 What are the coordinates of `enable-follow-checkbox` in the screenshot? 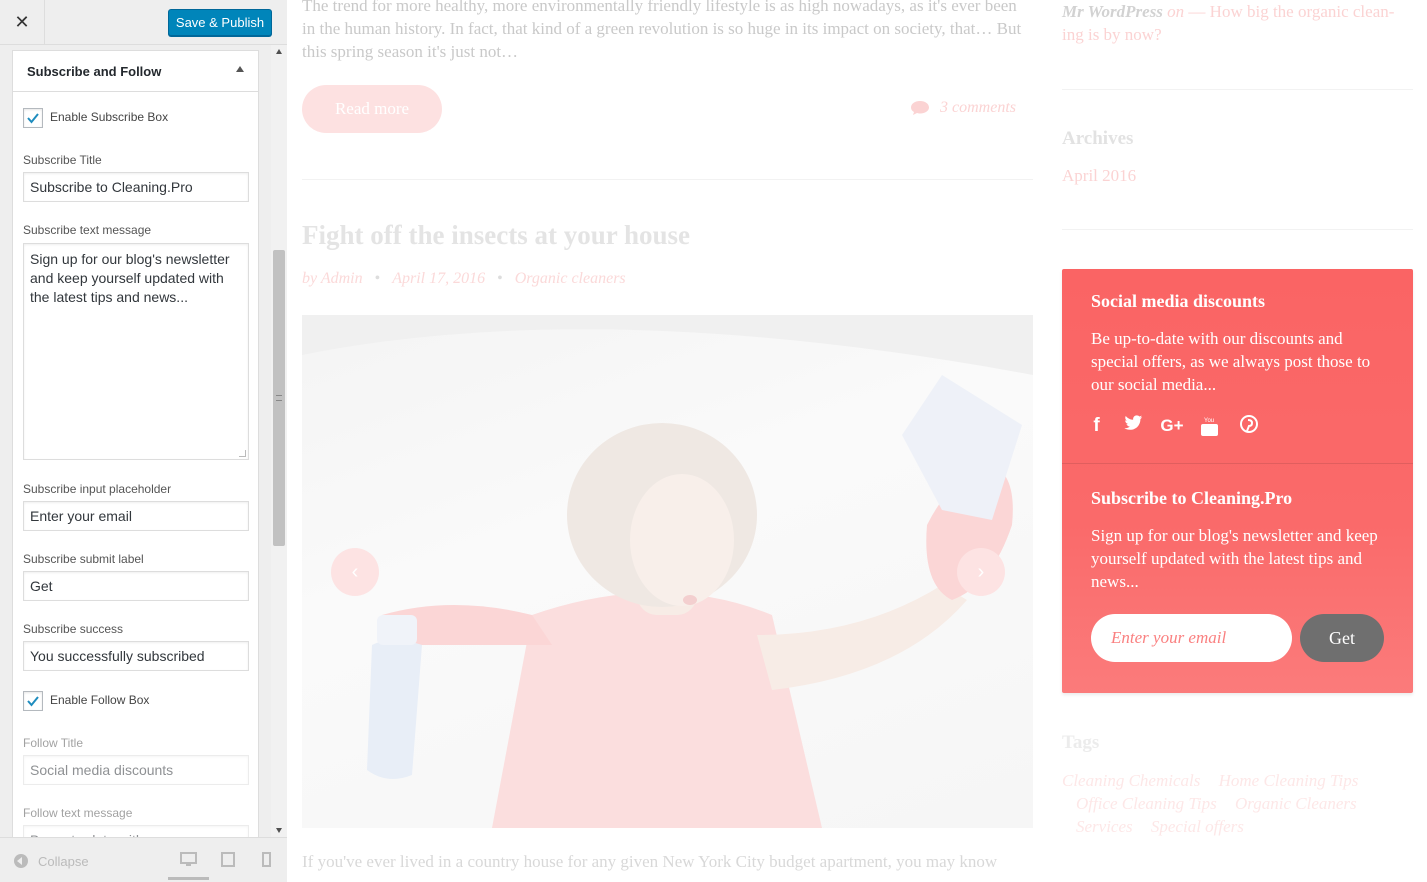 It's located at (33, 701).